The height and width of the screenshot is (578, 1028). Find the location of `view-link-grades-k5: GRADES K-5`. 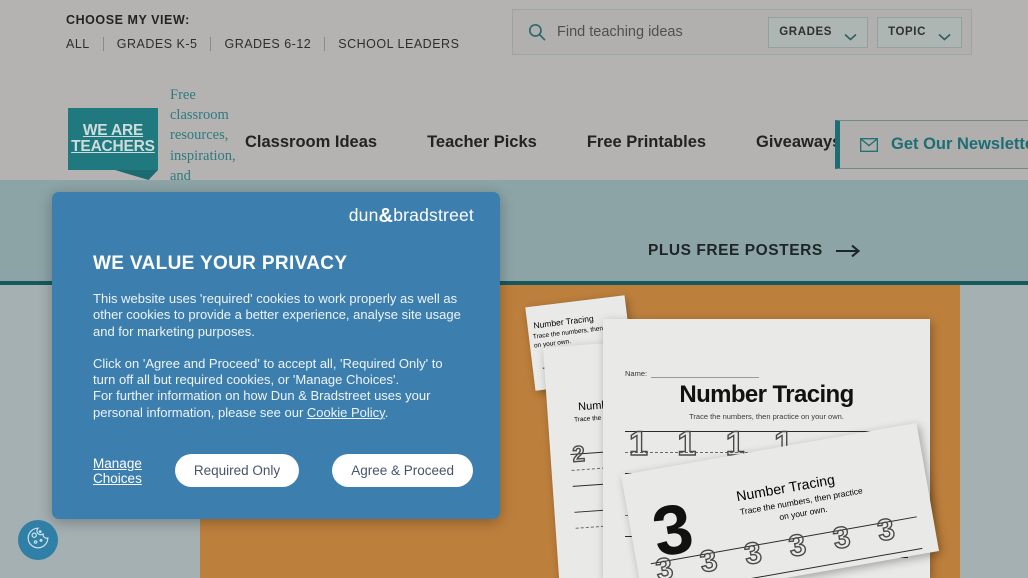

view-link-grades-k5: GRADES K-5 is located at coordinates (157, 44).